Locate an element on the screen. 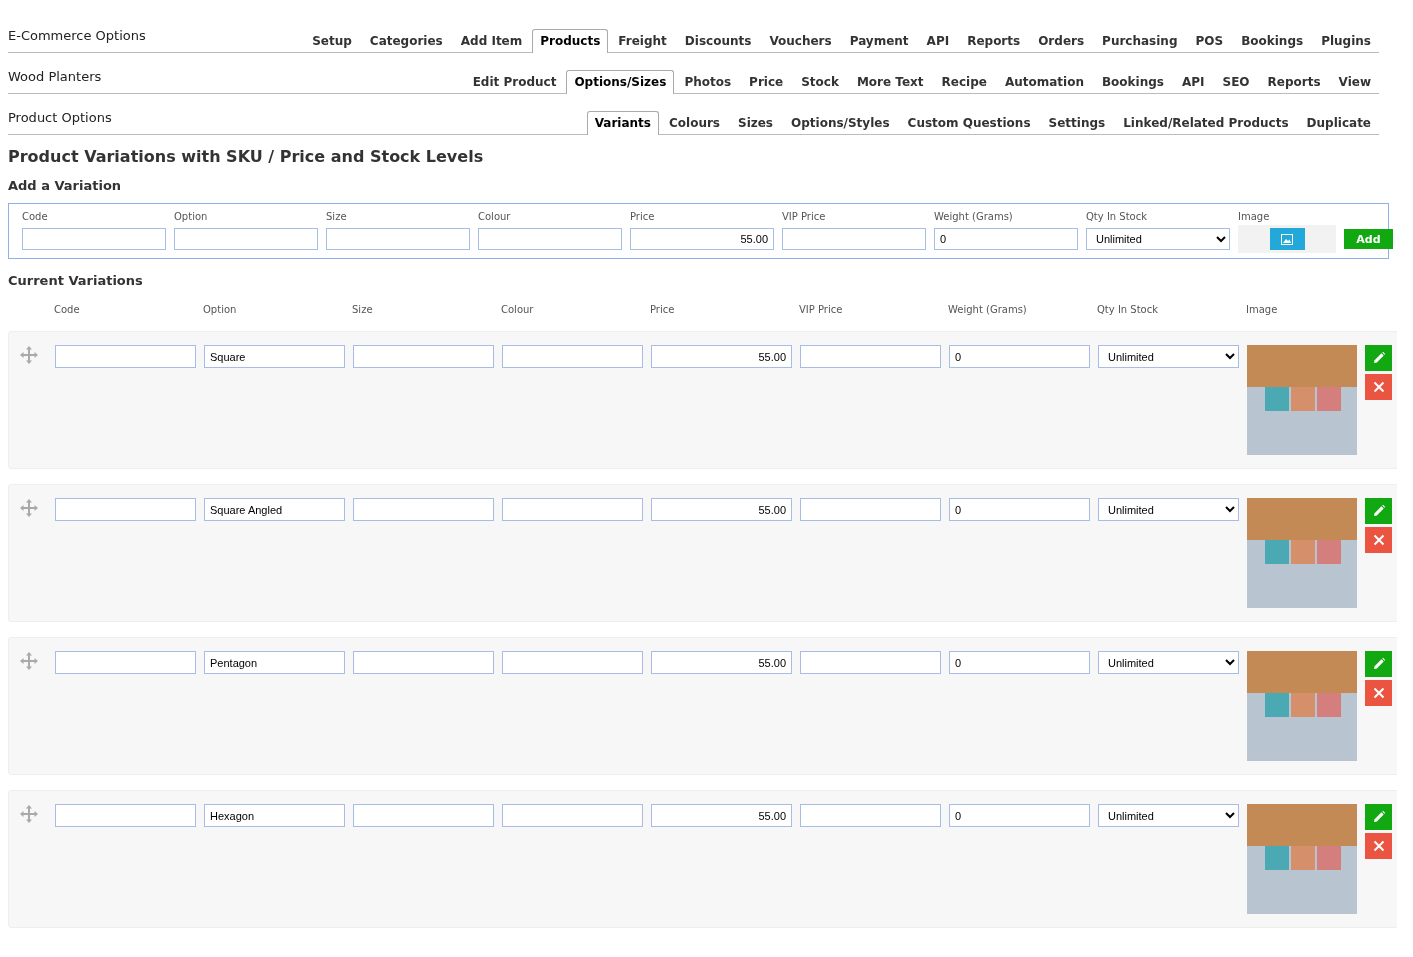 Image resolution: width=1413 pixels, height=957 pixels. nav-tab: Orders is located at coordinates (1061, 40).